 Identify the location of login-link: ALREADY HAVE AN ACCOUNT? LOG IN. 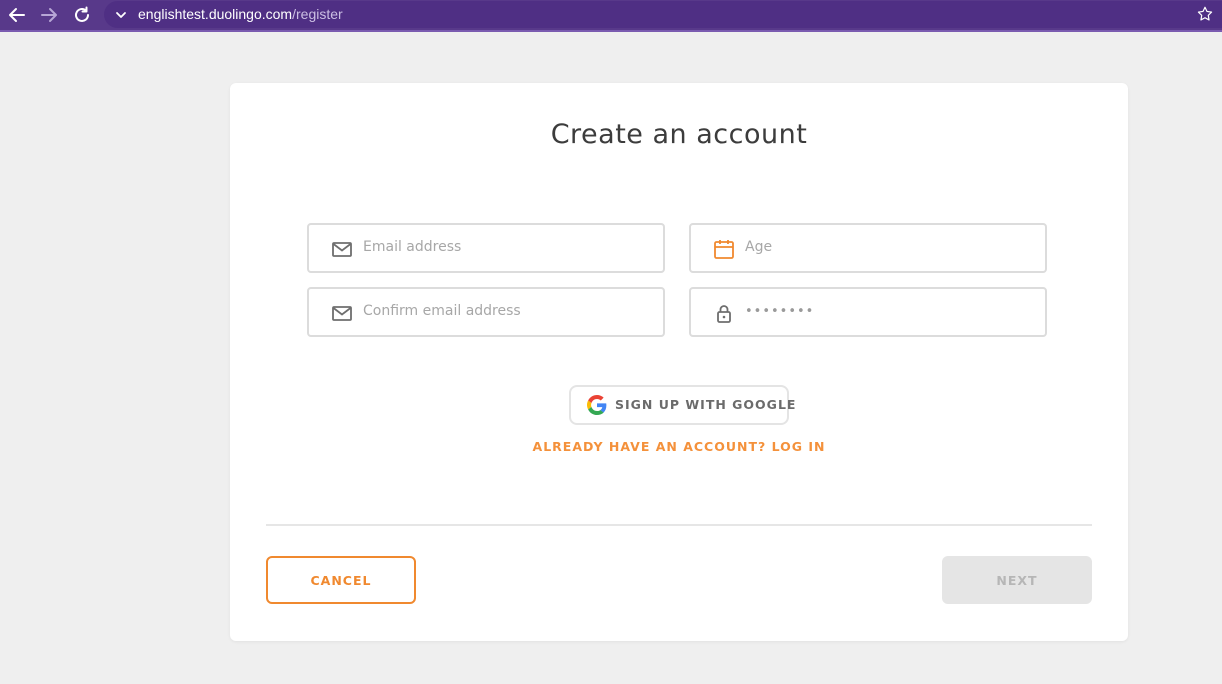
(679, 446).